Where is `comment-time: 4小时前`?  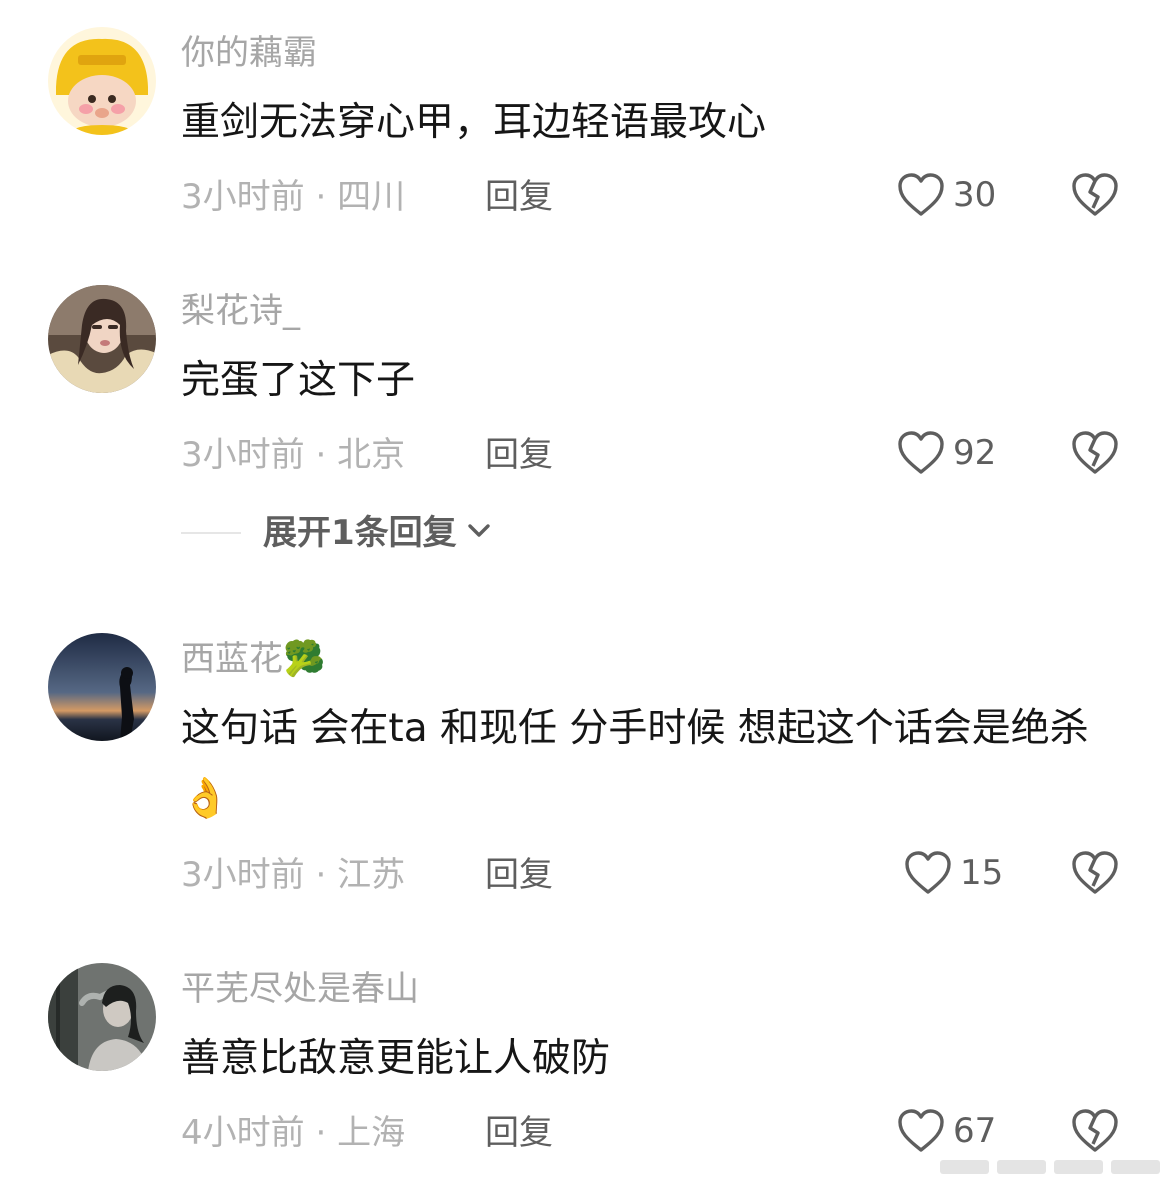
comment-time: 4小时前 is located at coordinates (243, 1133).